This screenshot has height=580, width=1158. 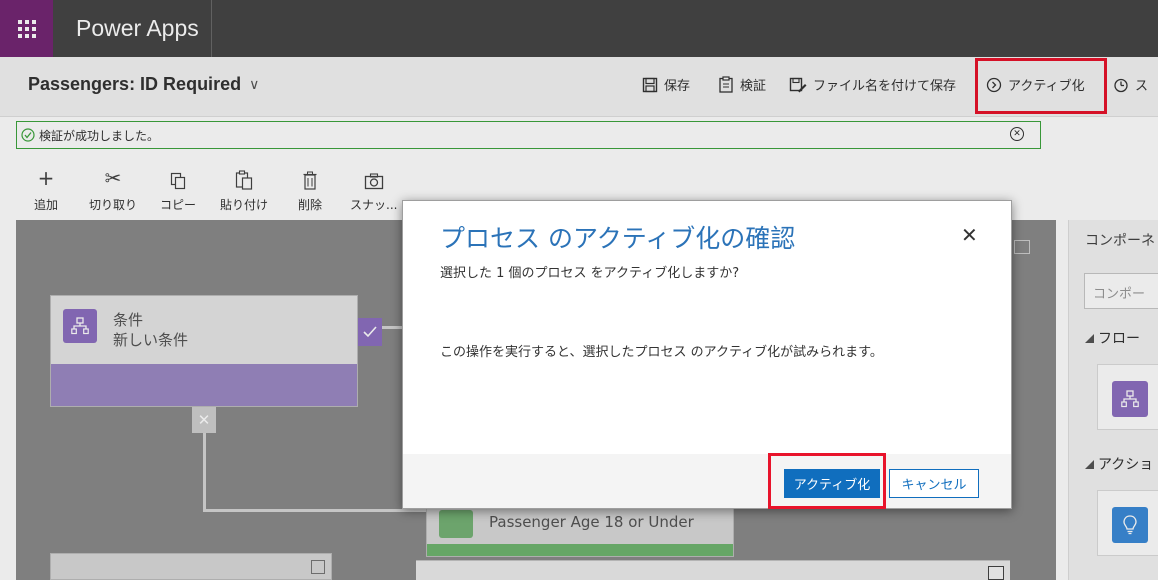 What do you see at coordinates (1022, 247) in the screenshot?
I see `fit-to-screen-icon` at bounding box center [1022, 247].